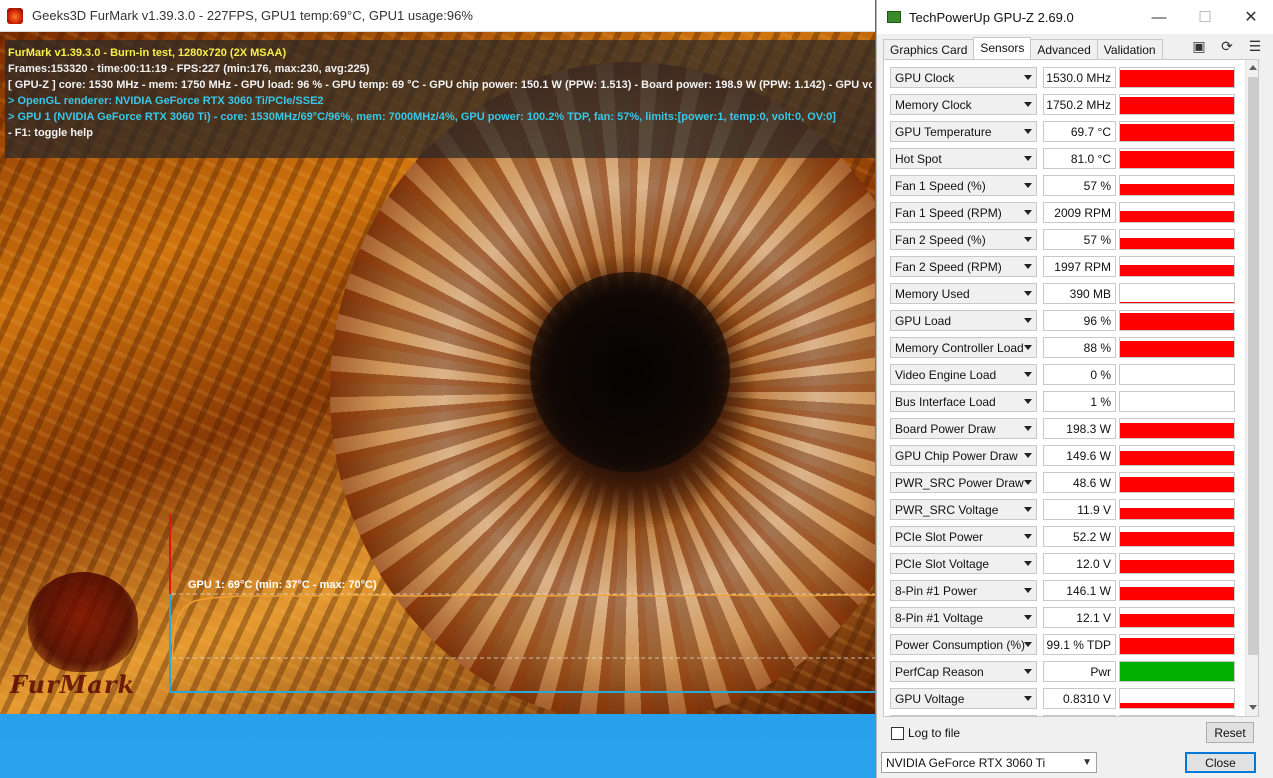 This screenshot has width=1273, height=778. Describe the element at coordinates (1129, 49) in the screenshot. I see `tab-validation: Validation` at that location.